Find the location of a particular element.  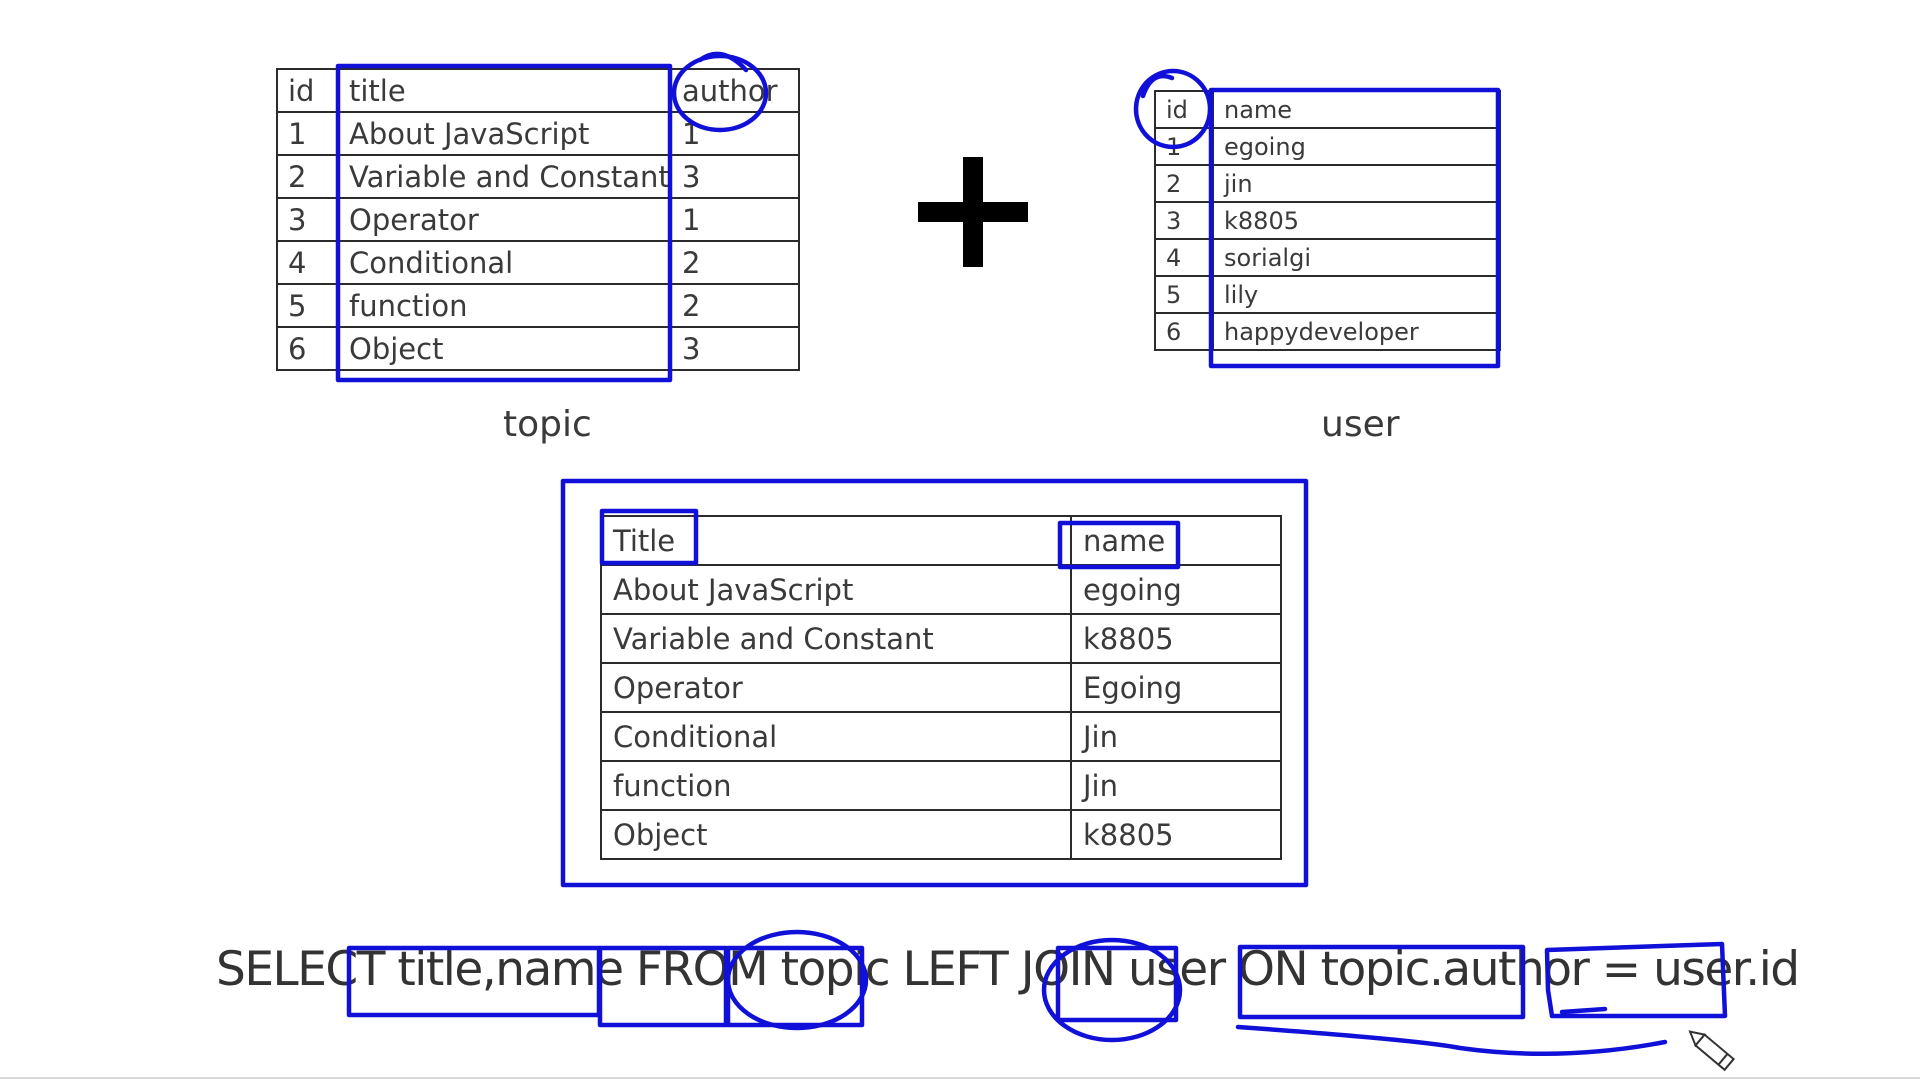

bottom-divider is located at coordinates (960, 1078).